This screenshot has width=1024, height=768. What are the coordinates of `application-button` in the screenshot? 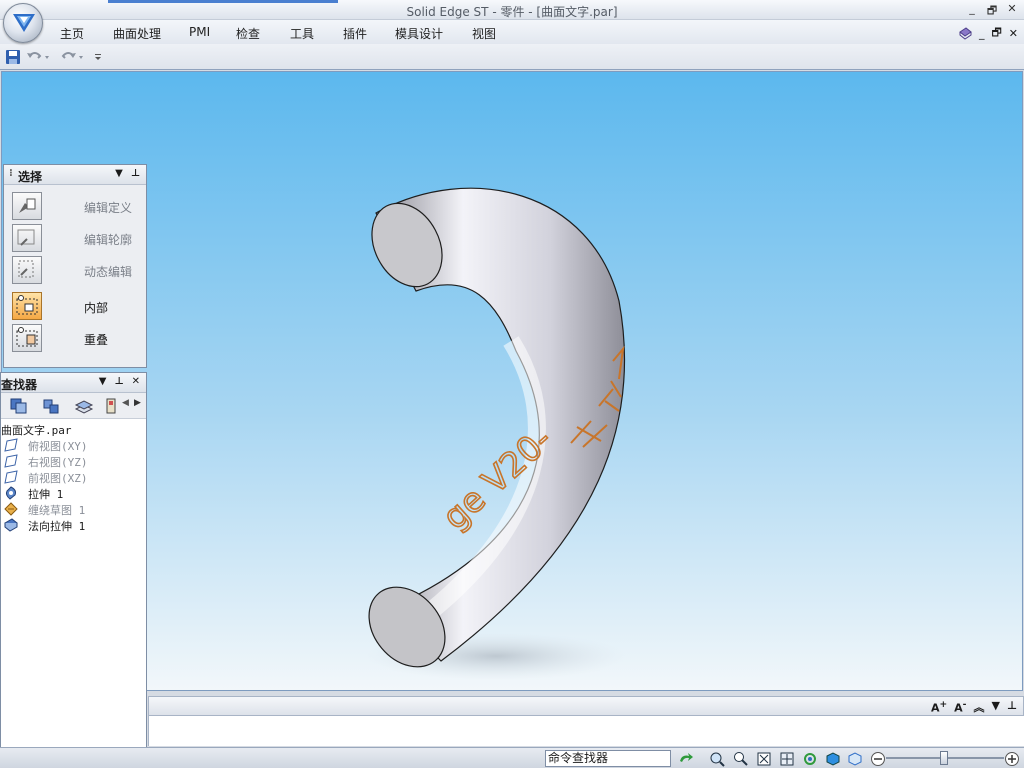 It's located at (23, 23).